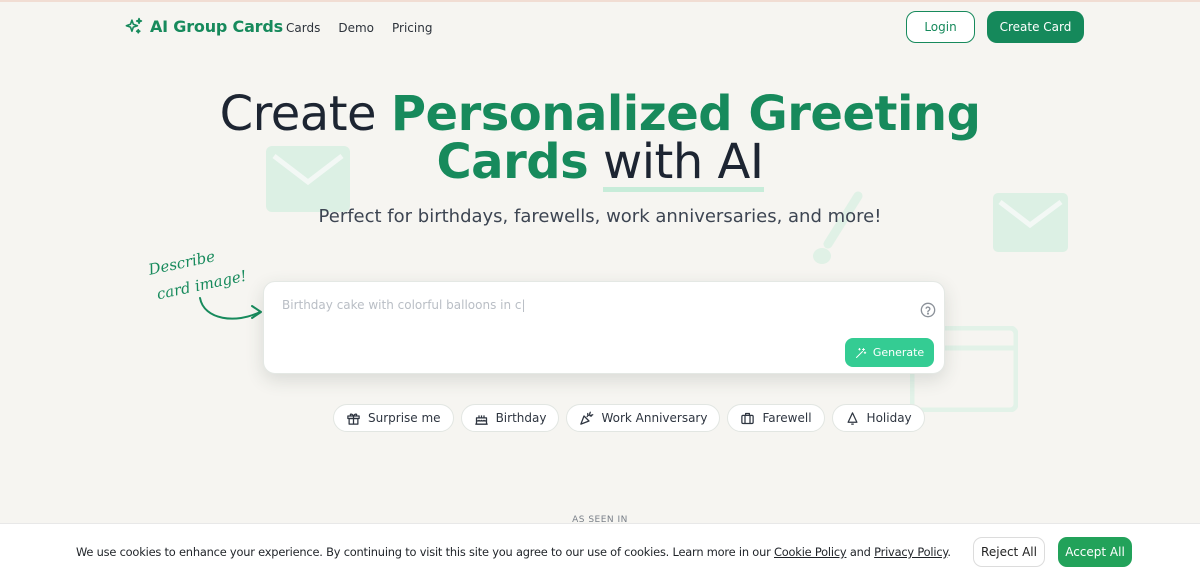 The width and height of the screenshot is (1200, 573). What do you see at coordinates (303, 28) in the screenshot?
I see `nav-link-cards: Cards` at bounding box center [303, 28].